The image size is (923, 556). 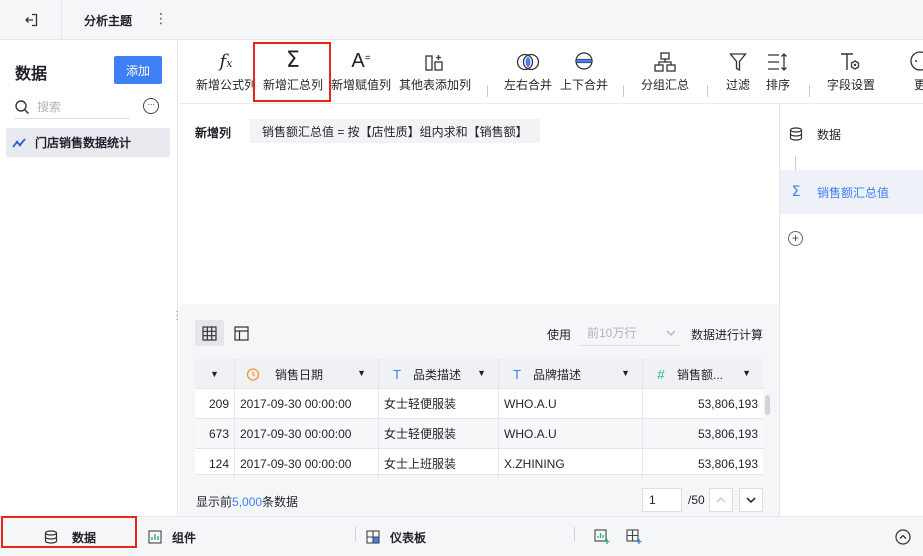 I want to click on footer-prefix: 显示前, so click(x=214, y=502).